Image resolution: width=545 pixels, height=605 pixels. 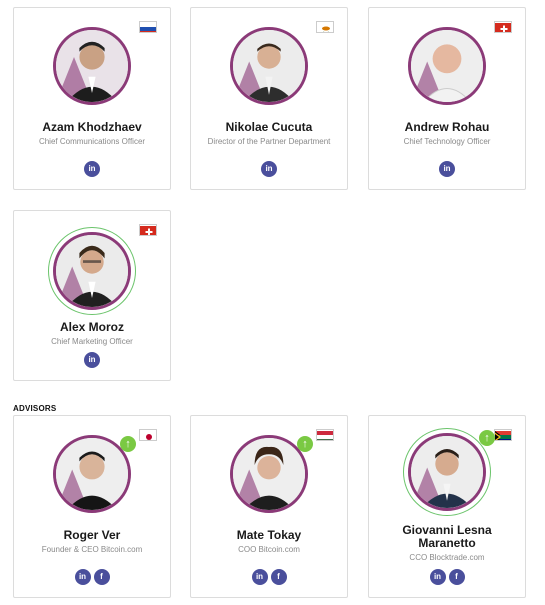 What do you see at coordinates (325, 27) in the screenshot?
I see `cyprus-flag-icon` at bounding box center [325, 27].